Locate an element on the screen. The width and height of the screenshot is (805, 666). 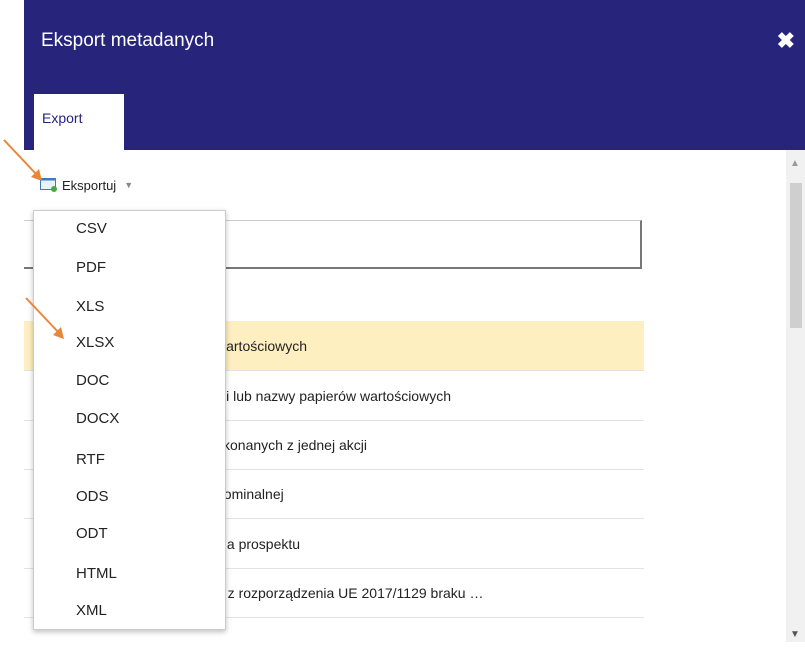
chevron-down-icon: ▼ is located at coordinates (129, 185).